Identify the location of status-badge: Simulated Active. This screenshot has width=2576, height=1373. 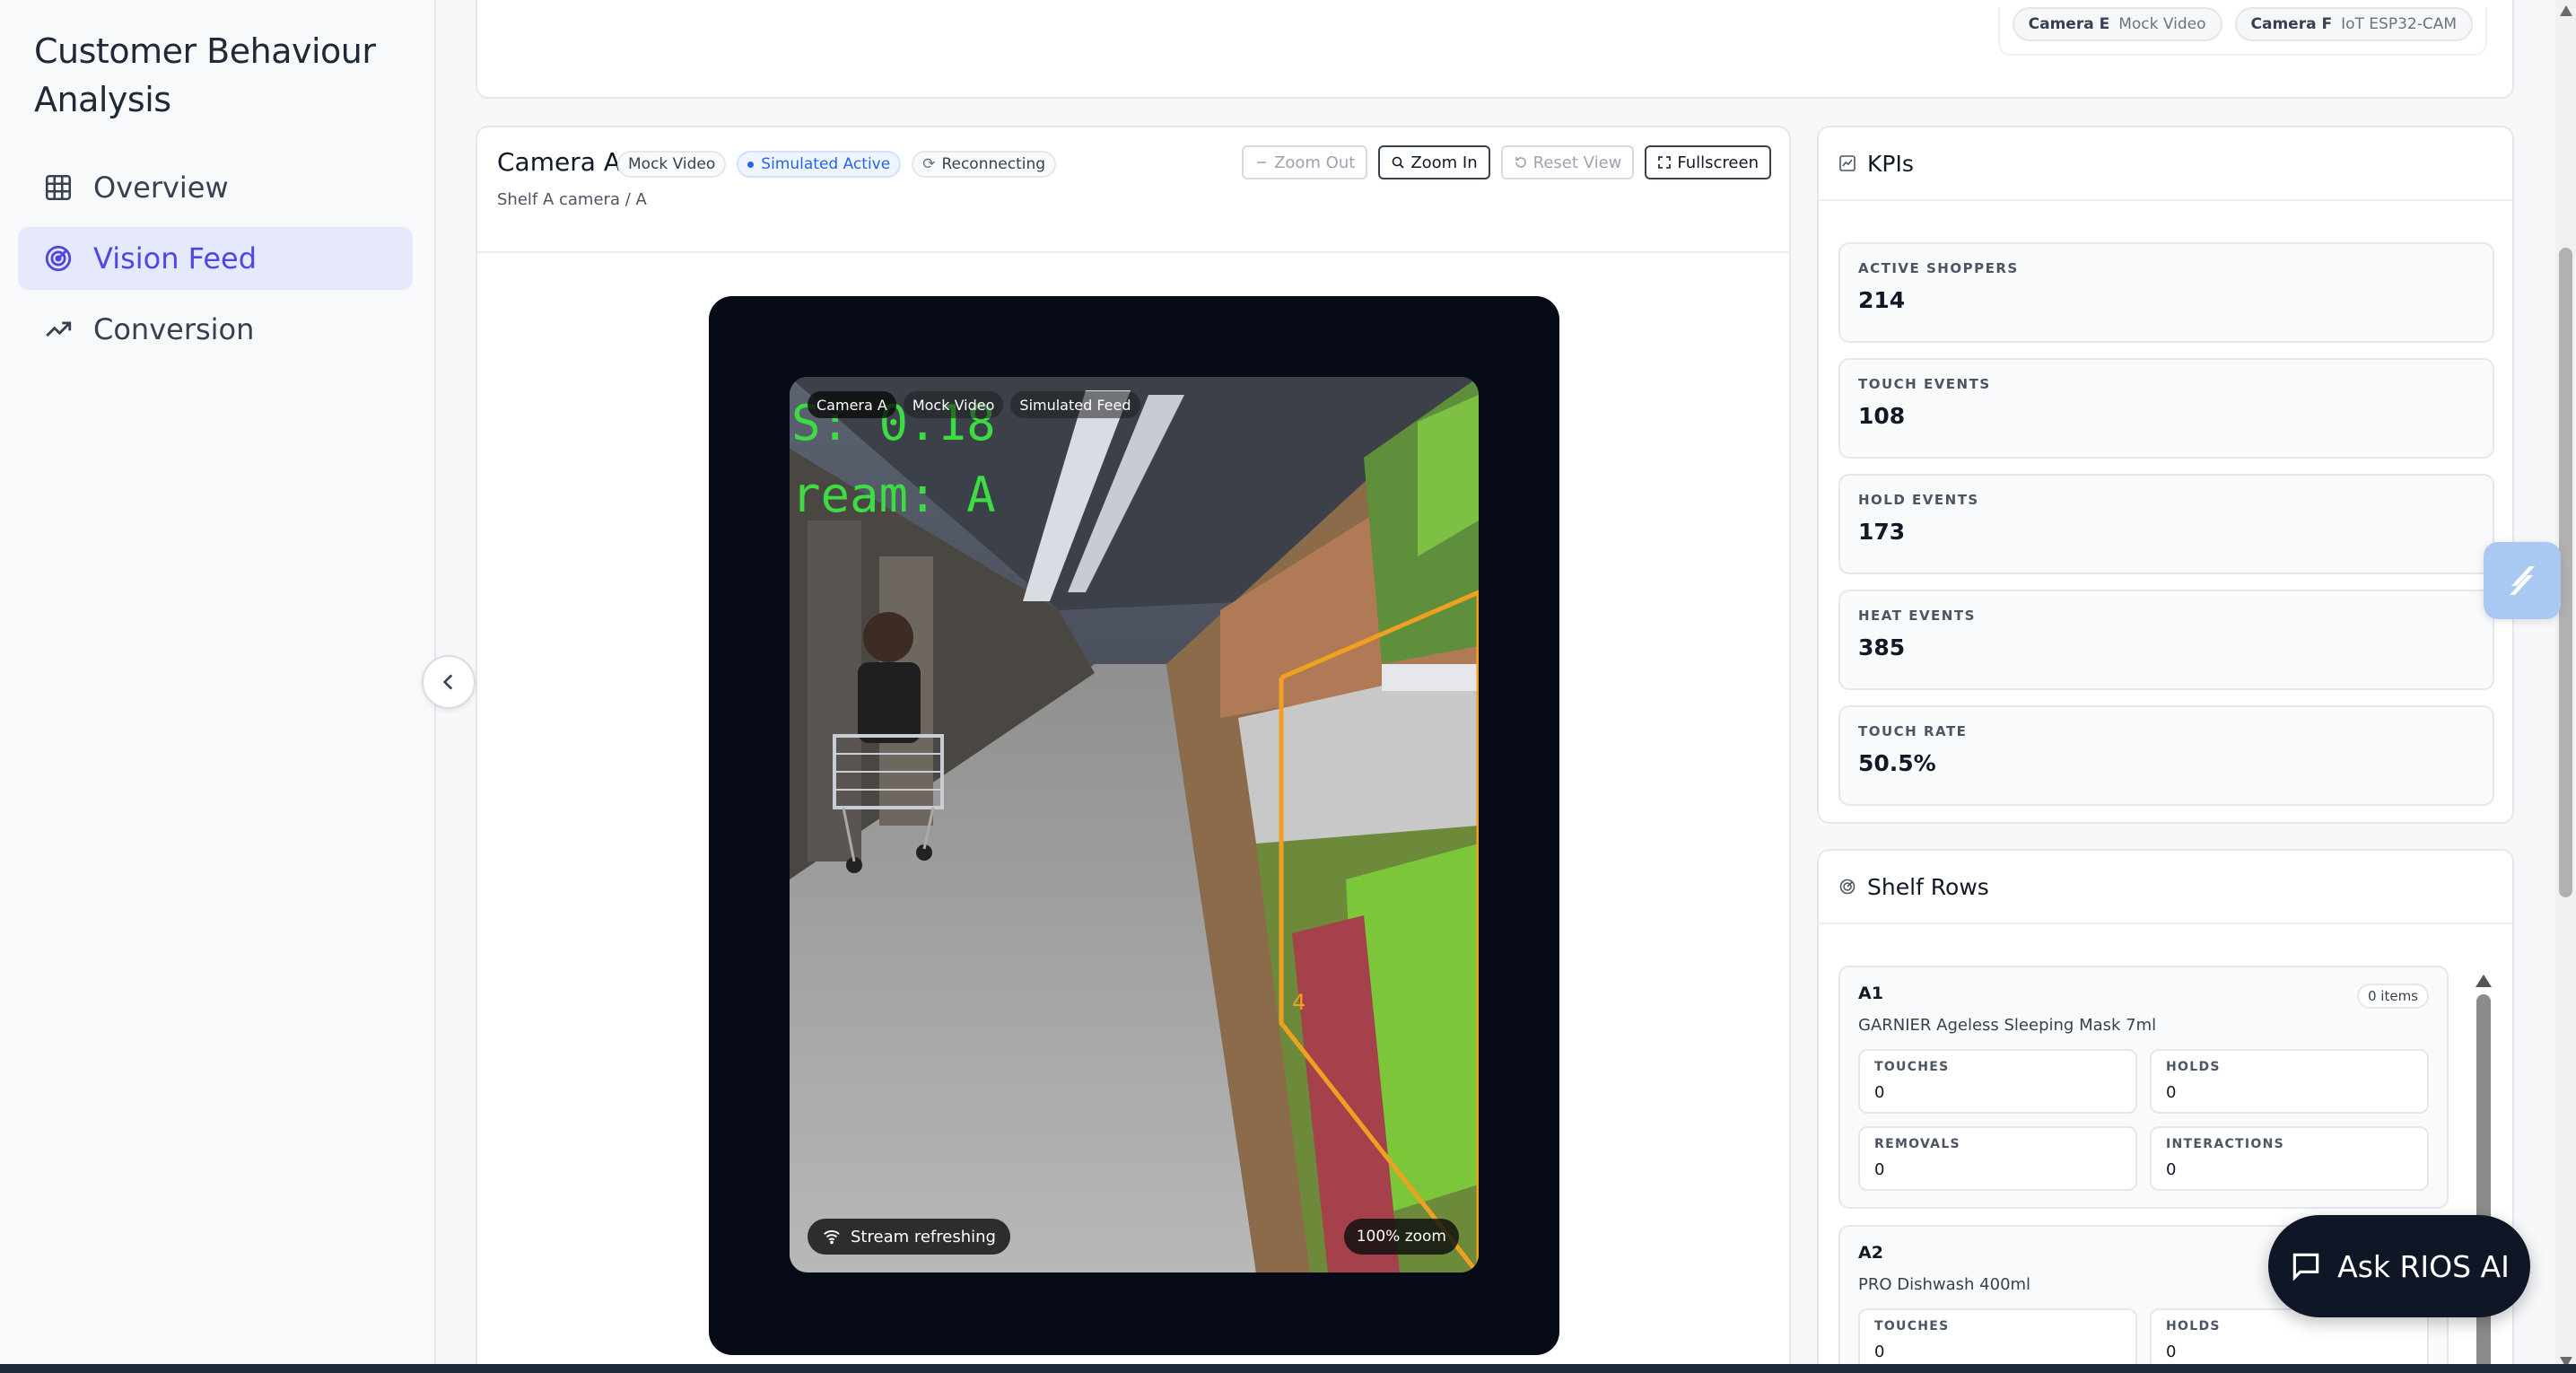
(820, 164).